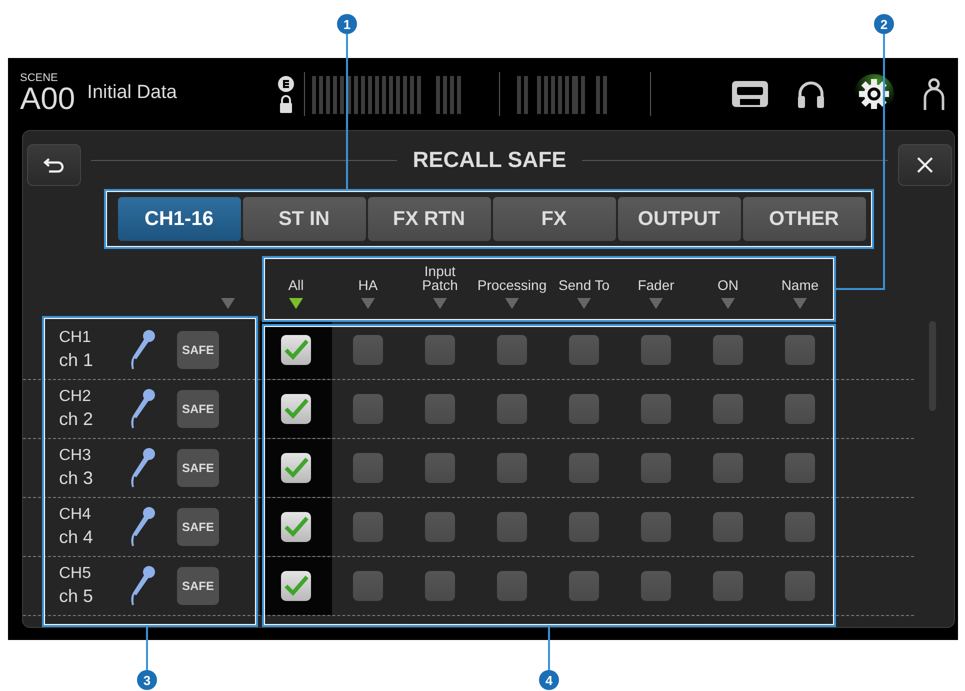 The height and width of the screenshot is (691, 965). I want to click on channel-name: ch 3, so click(76, 478).